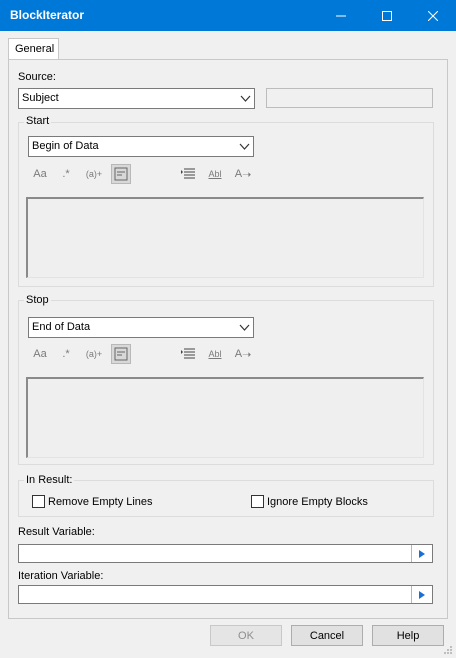  Describe the element at coordinates (136, 98) in the screenshot. I see `source-combo: Subject` at that location.